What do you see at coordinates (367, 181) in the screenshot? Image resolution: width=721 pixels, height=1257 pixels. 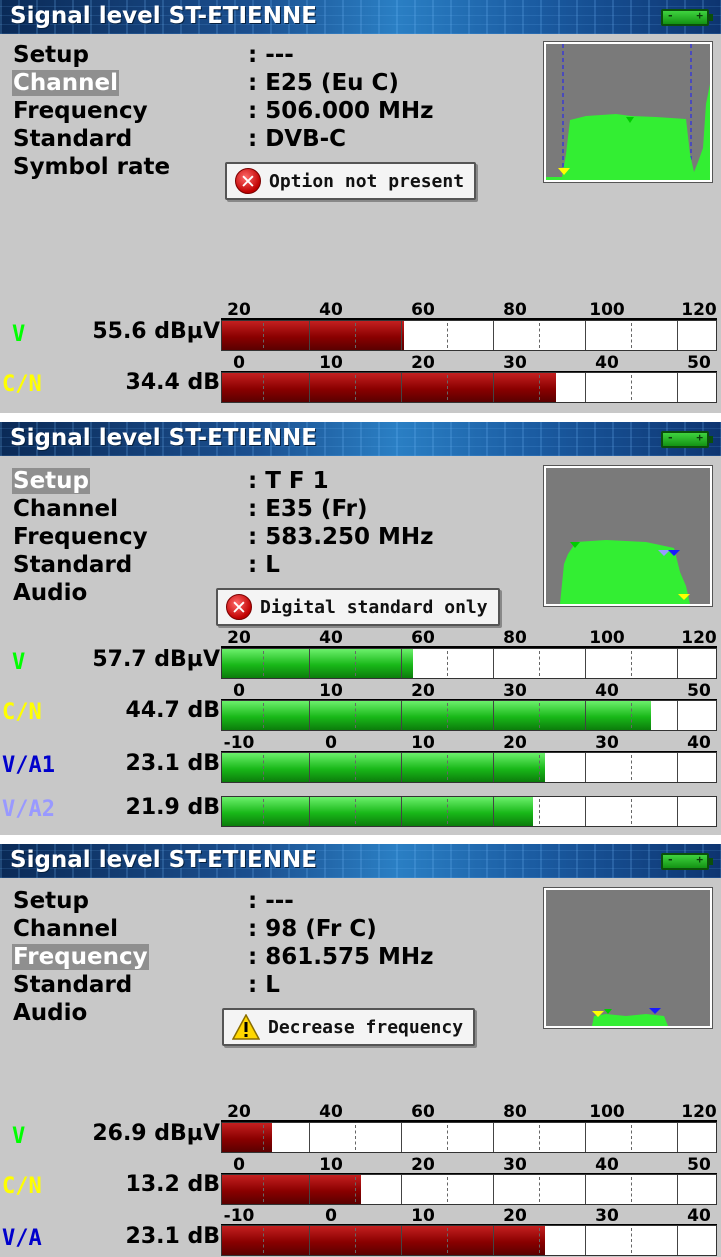 I see `popup-message: Option not present` at bounding box center [367, 181].